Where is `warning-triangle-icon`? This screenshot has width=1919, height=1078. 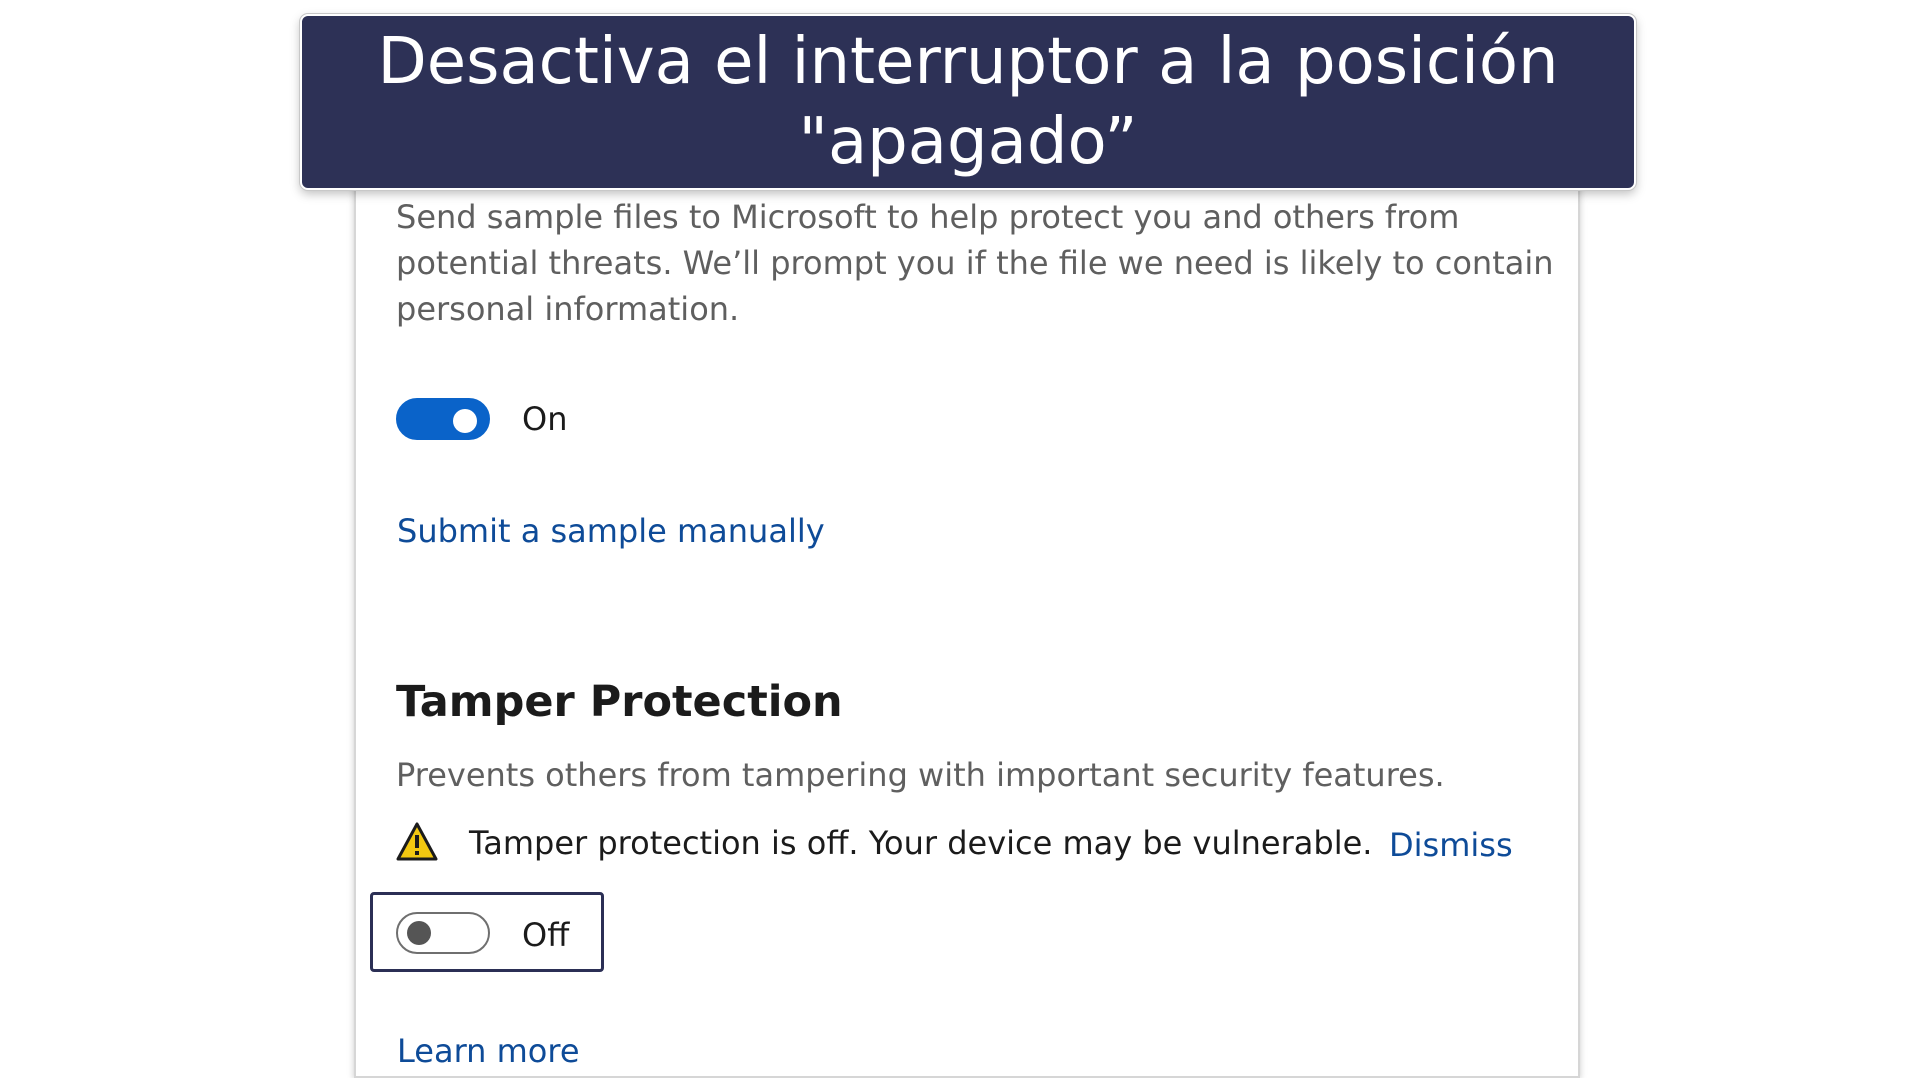
warning-triangle-icon is located at coordinates (417, 841).